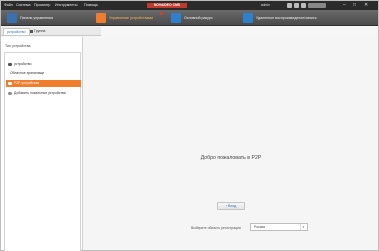  I want to click on user-icon, so click(303, 5).